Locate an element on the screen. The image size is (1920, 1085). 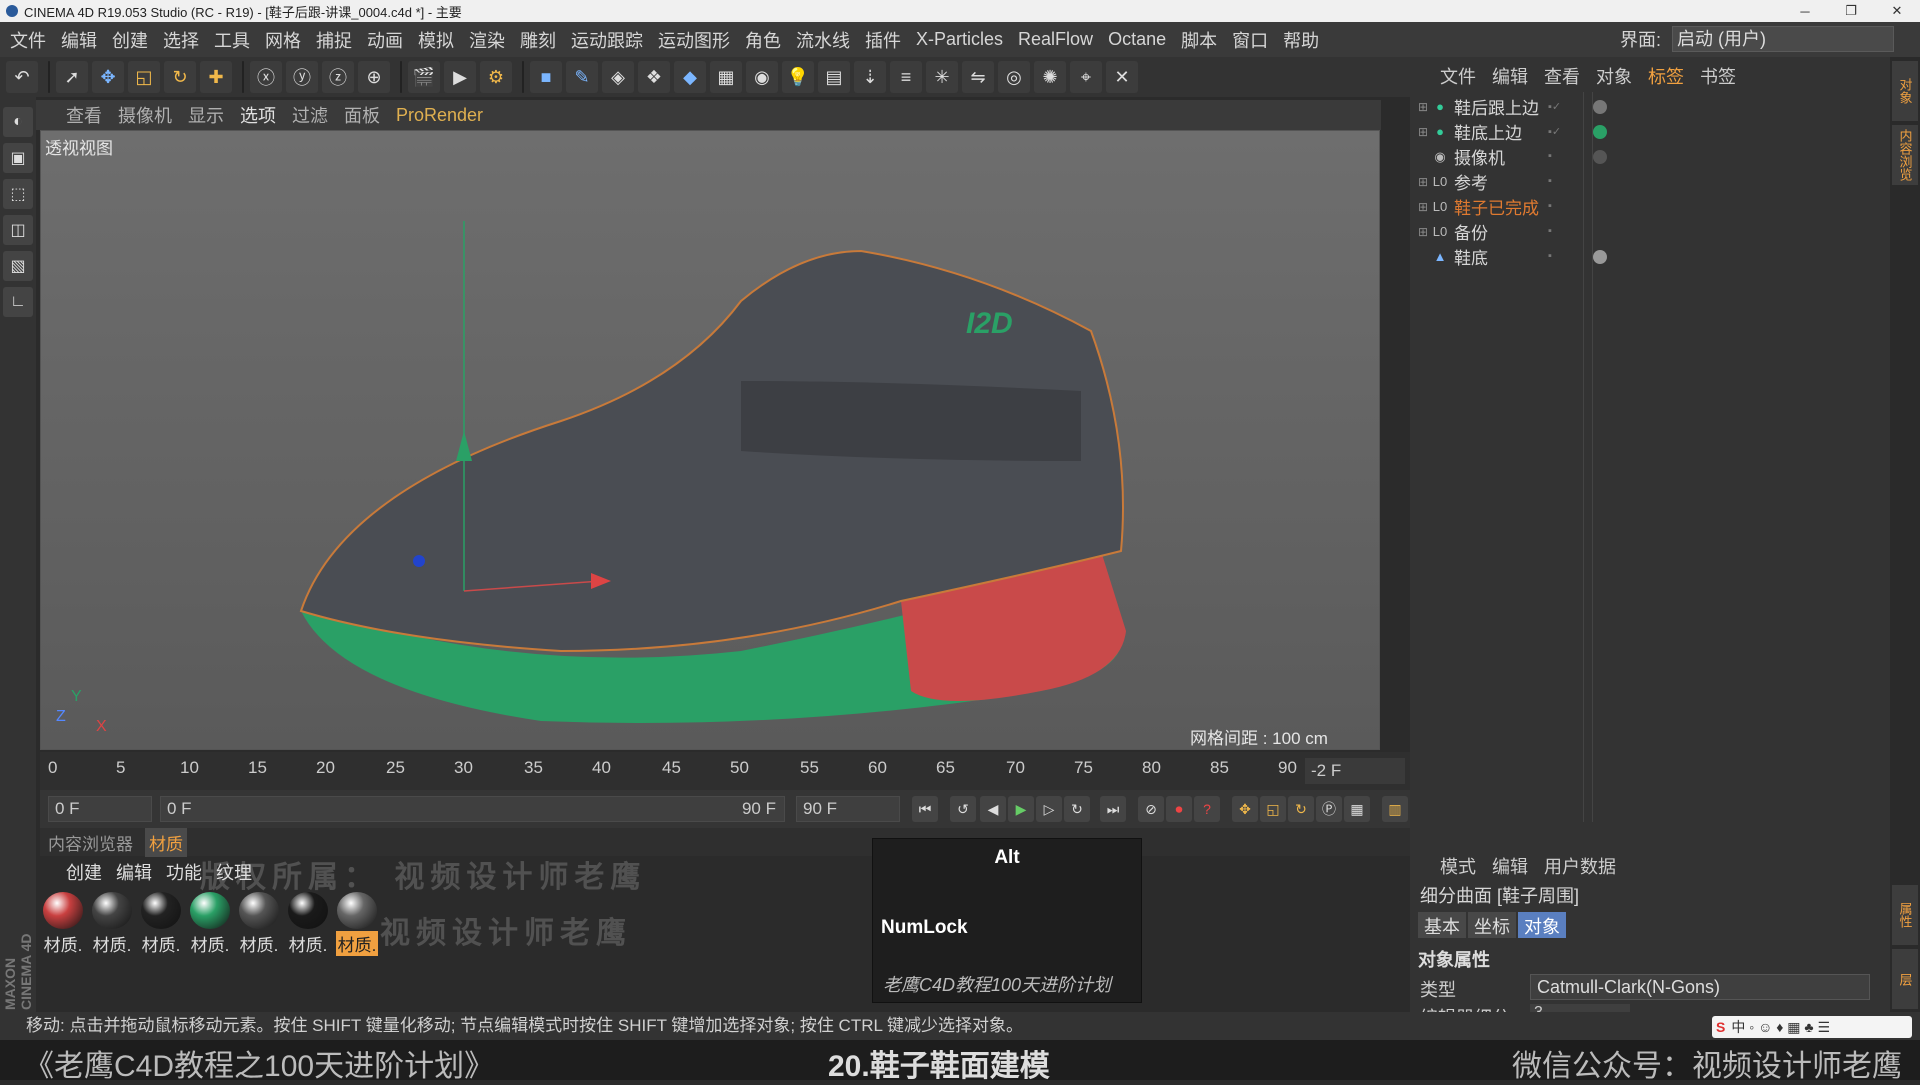
menu-edit: 编辑 is located at coordinates (79, 40).